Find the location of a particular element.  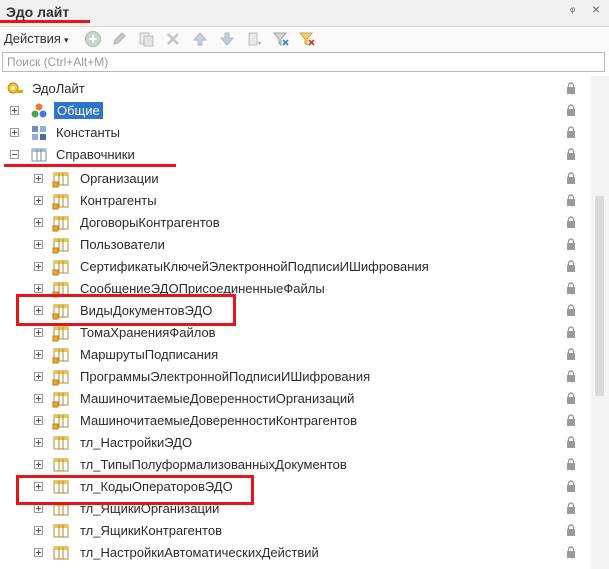

tree-group-label: Общие is located at coordinates (78, 110).